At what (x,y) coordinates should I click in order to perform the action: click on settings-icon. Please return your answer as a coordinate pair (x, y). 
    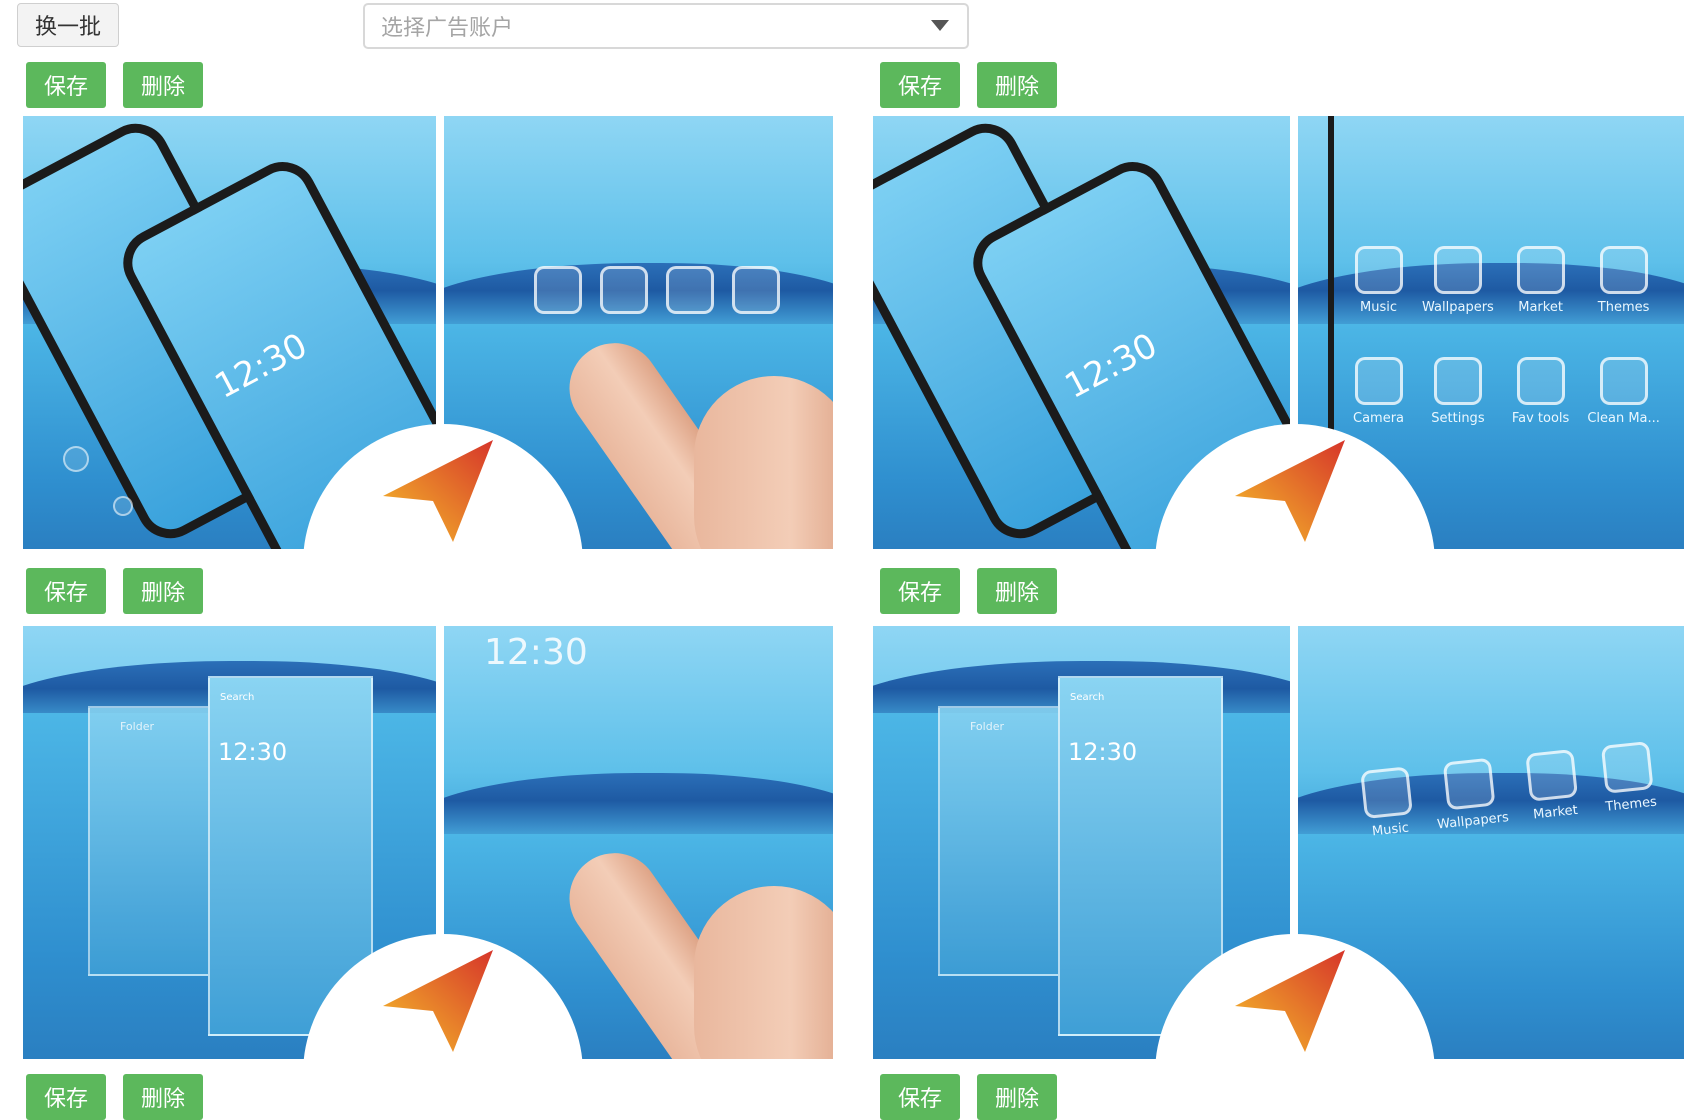
    Looking at the image, I should click on (1457, 381).